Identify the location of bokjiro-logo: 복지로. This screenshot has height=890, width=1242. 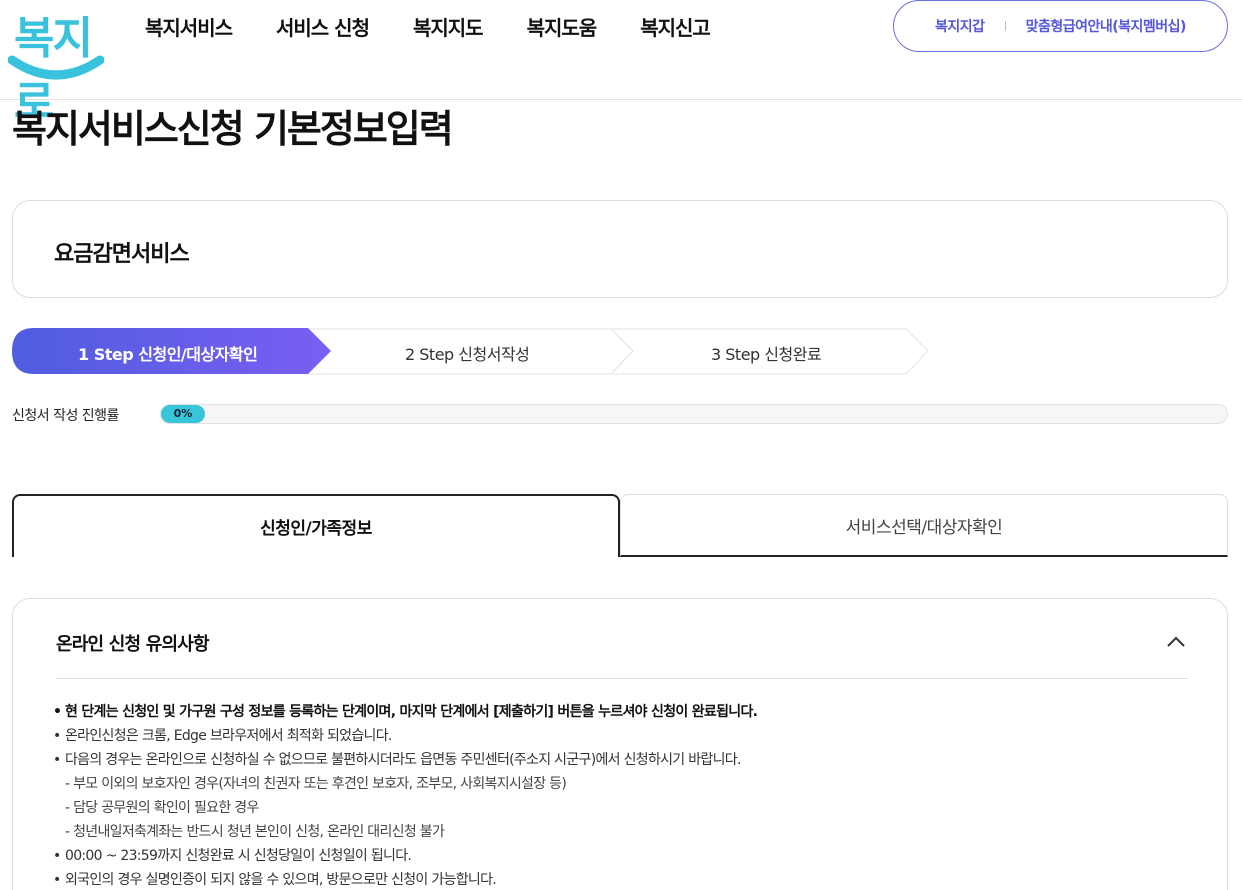
(57, 65).